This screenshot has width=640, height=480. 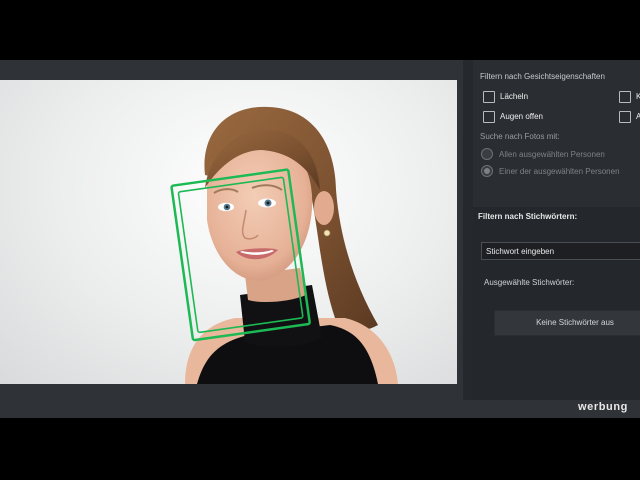 I want to click on third-option-label: K, so click(x=638, y=96).